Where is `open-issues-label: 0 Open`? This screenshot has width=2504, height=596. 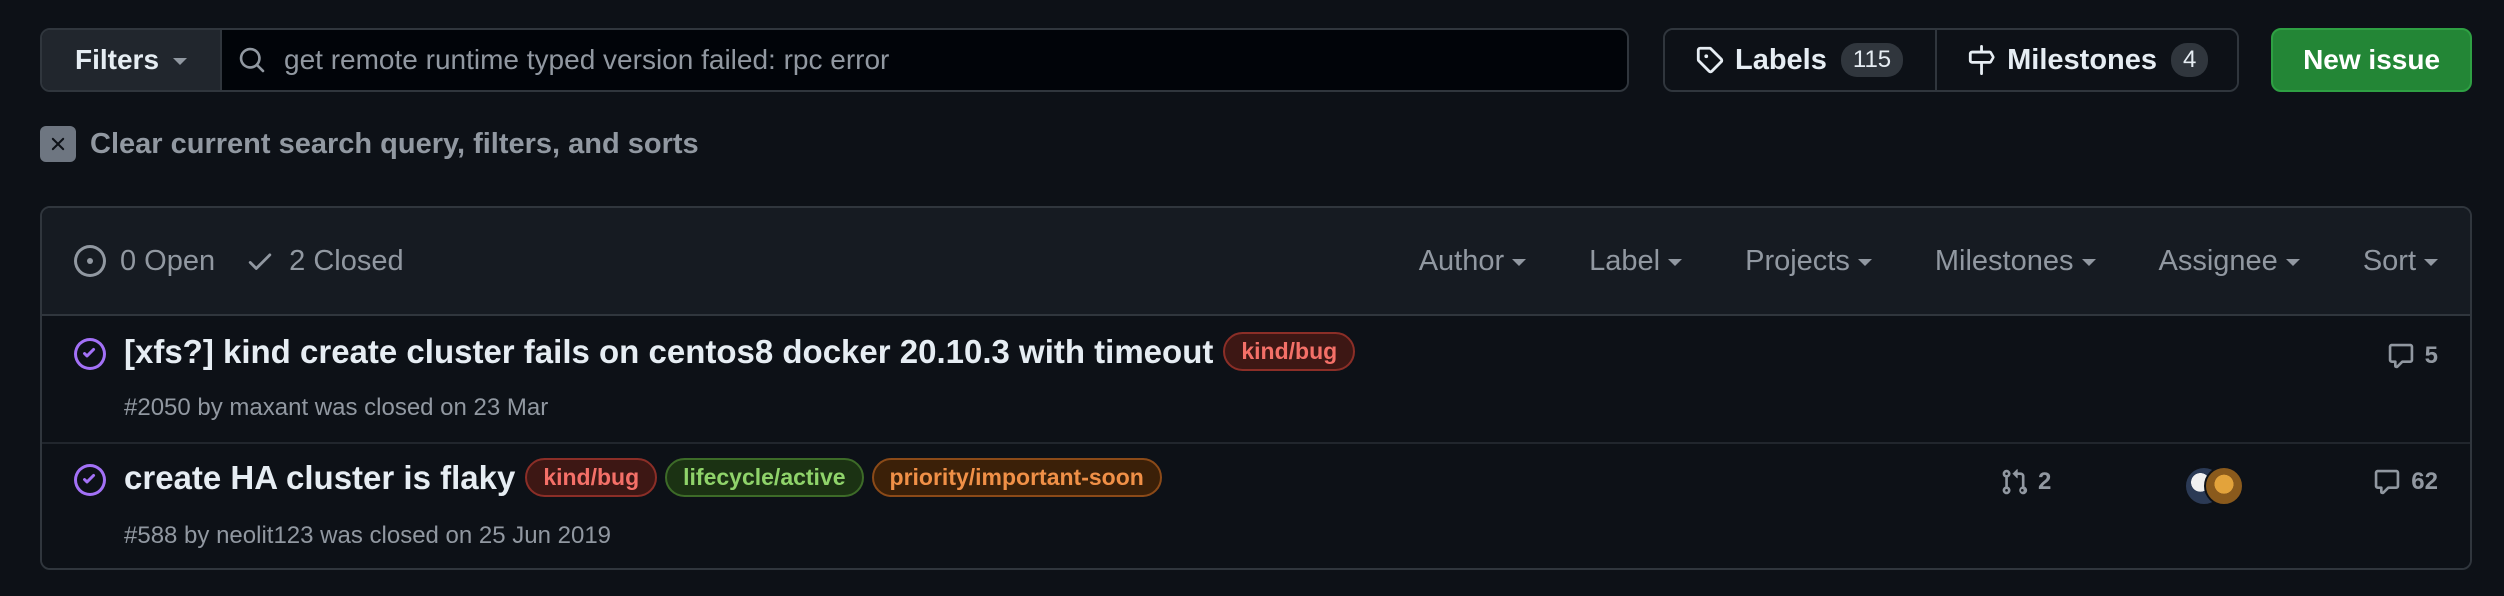 open-issues-label: 0 Open is located at coordinates (168, 260).